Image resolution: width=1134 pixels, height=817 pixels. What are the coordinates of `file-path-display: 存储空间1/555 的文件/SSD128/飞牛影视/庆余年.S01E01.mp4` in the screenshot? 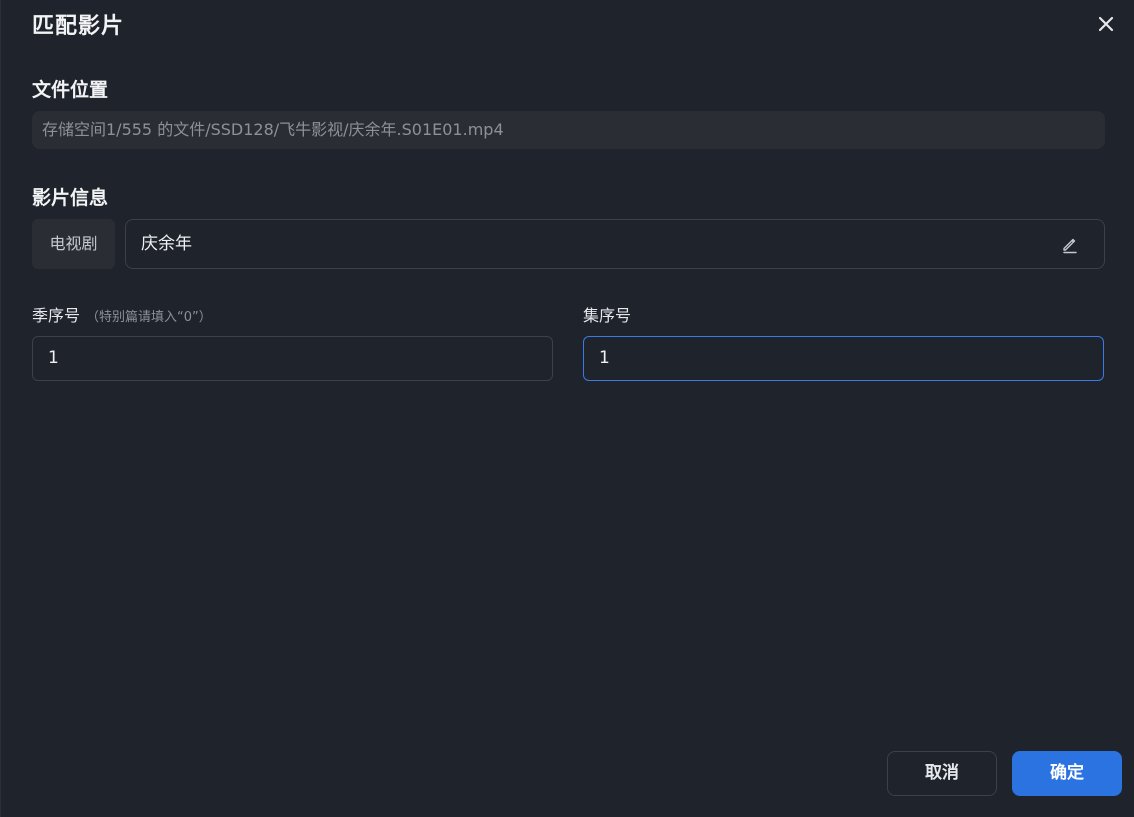 It's located at (568, 130).